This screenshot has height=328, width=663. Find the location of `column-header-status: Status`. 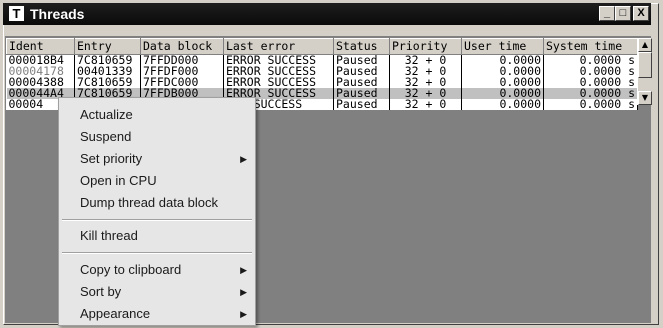

column-header-status: Status is located at coordinates (361, 46).